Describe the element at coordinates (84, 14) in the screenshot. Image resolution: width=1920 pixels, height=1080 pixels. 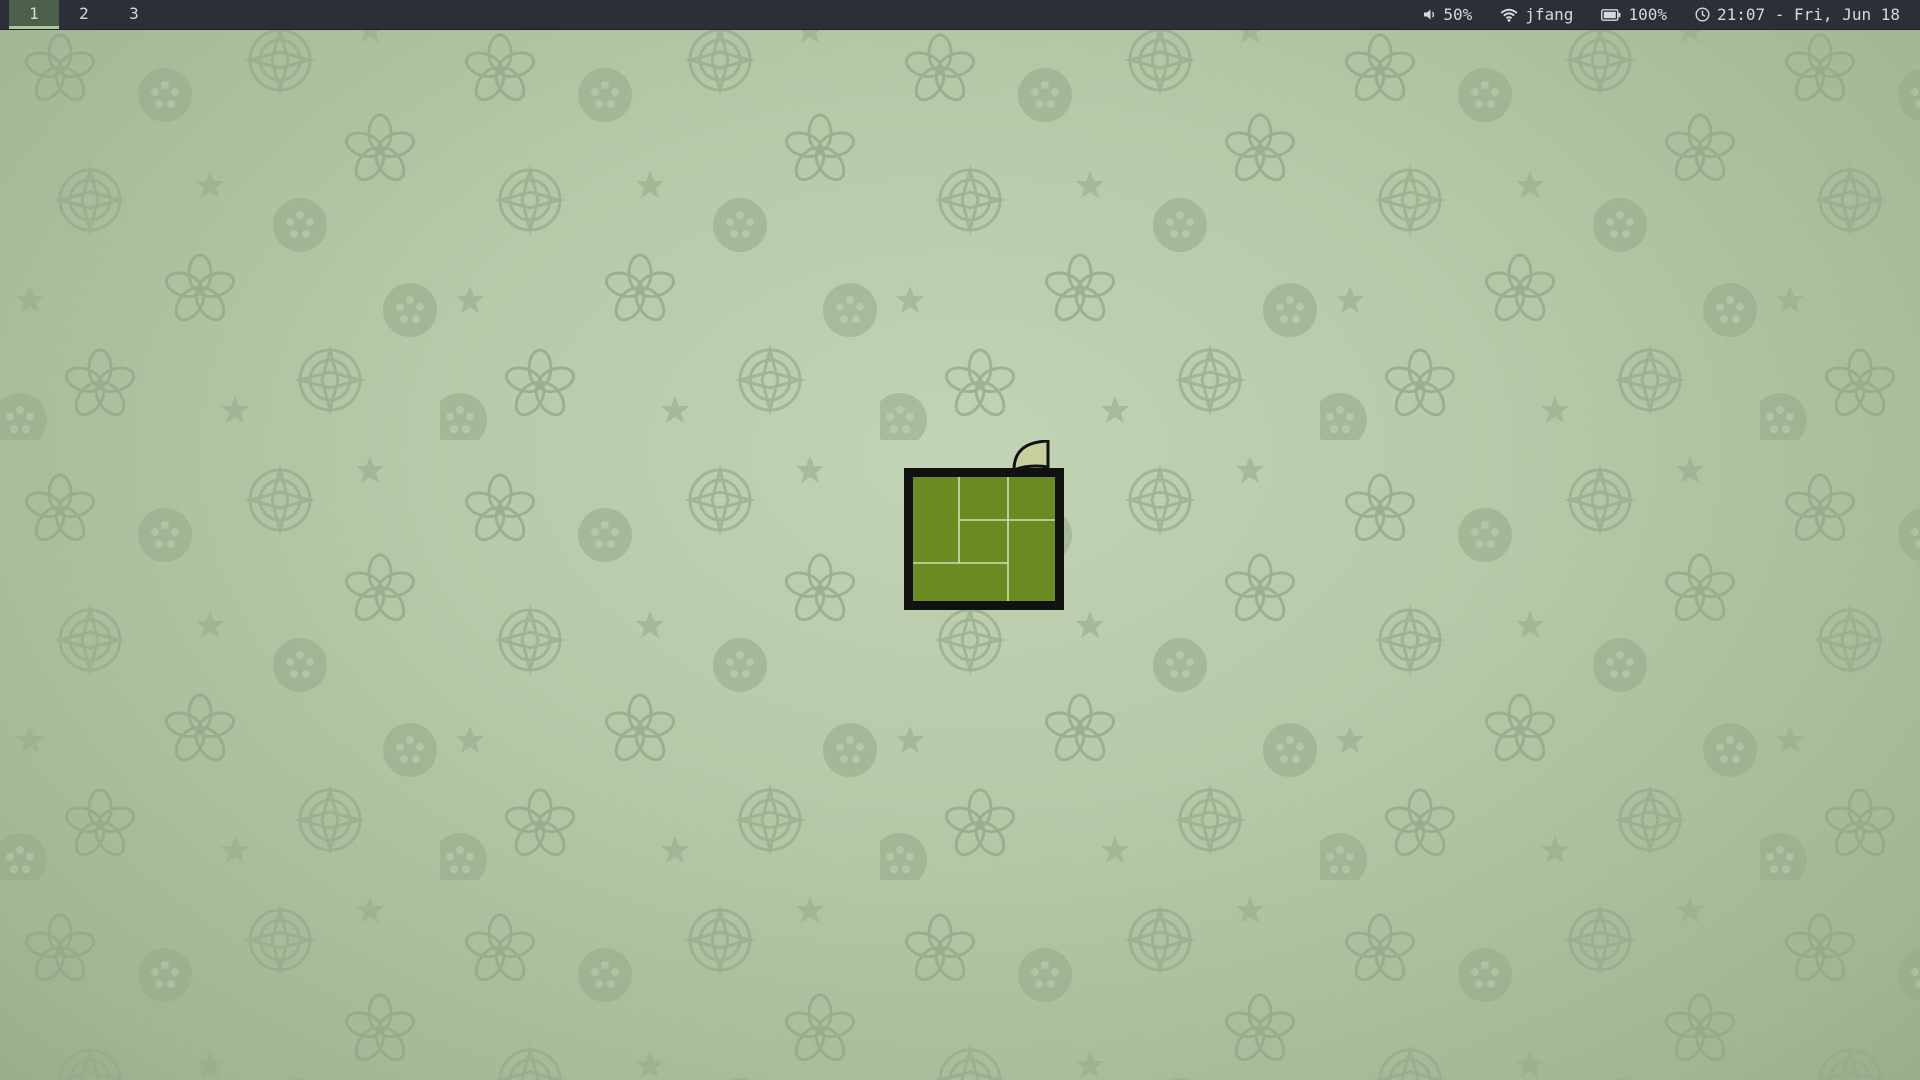
I see `workspace-2-button: 2` at that location.